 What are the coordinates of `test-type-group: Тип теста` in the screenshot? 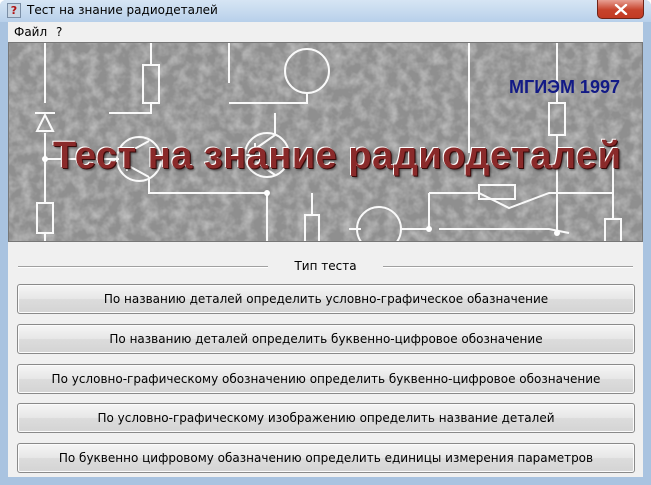 It's located at (325, 266).